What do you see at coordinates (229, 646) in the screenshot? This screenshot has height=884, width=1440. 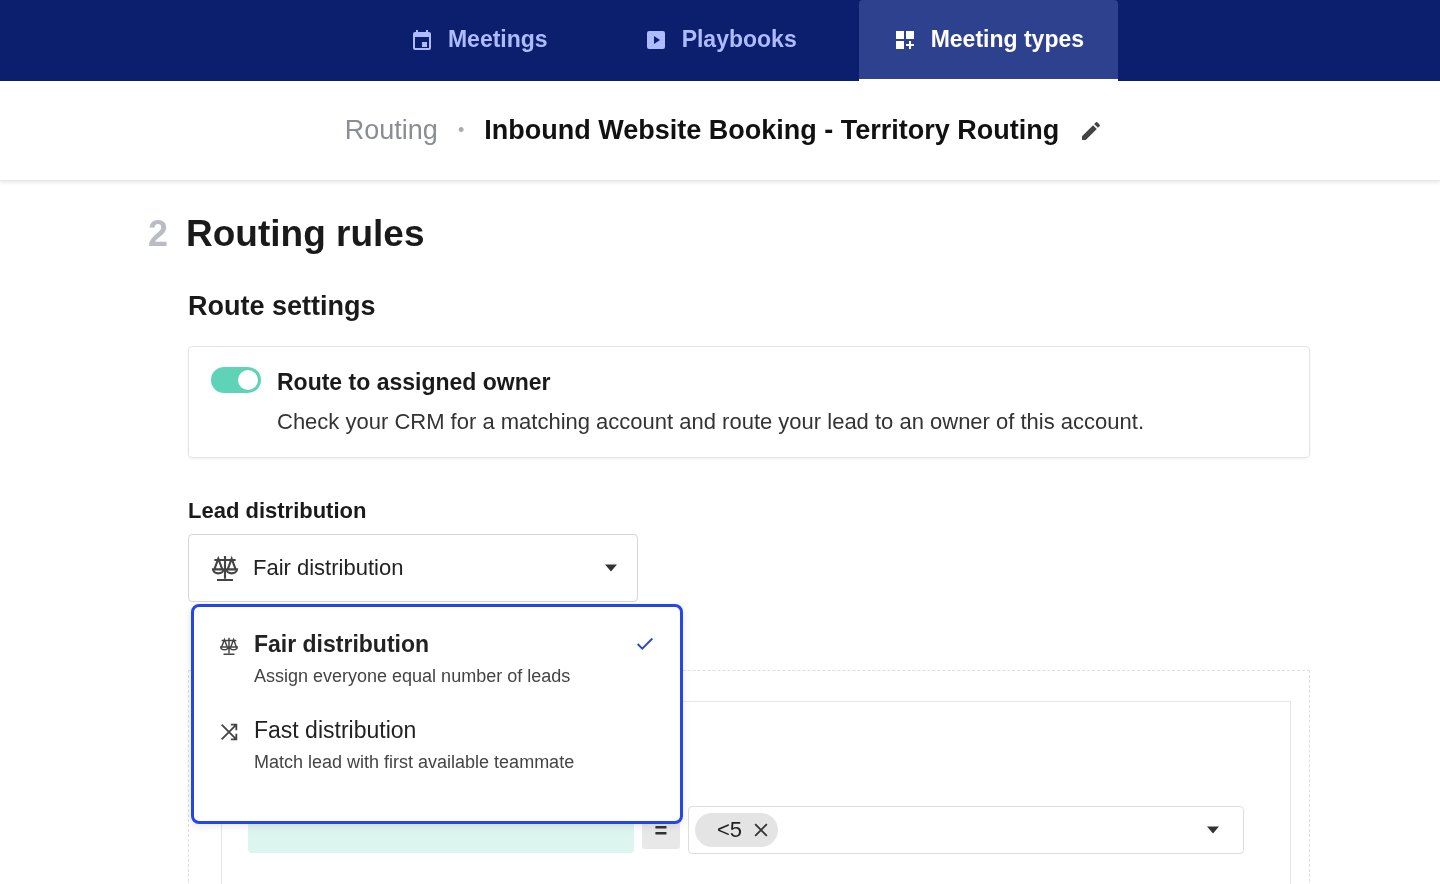 I see `scale-icon` at bounding box center [229, 646].